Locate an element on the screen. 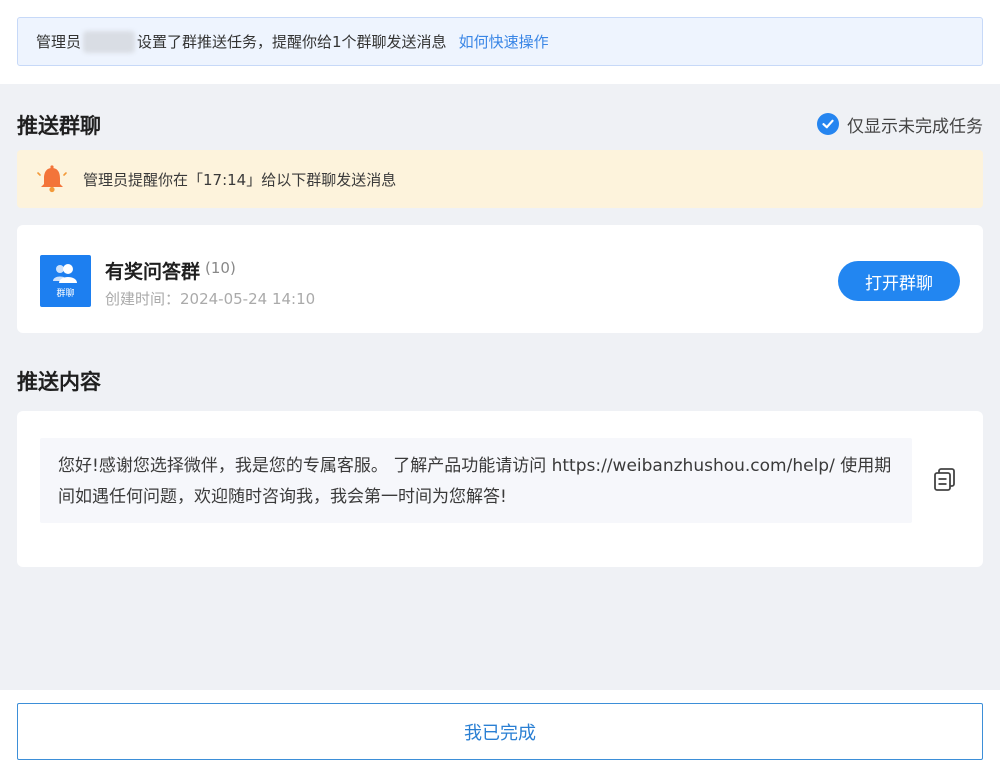  done-button: 我已完成 is located at coordinates (500, 731).